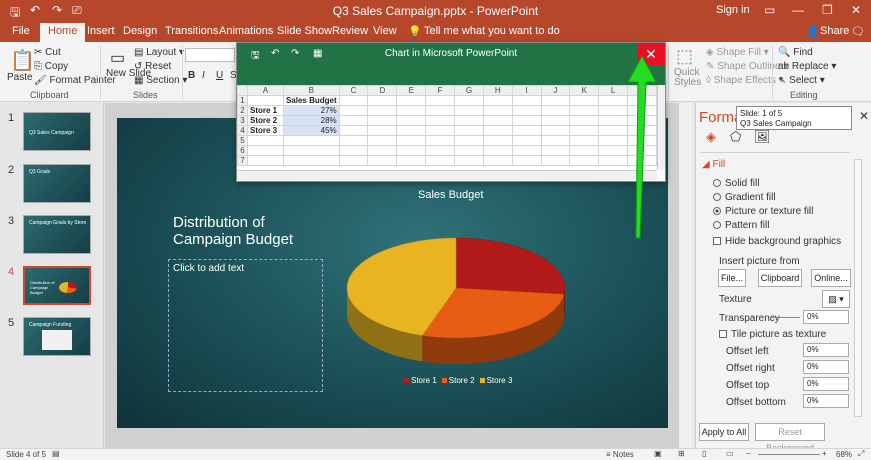 The image size is (871, 460). I want to click on row-header: 5, so click(242, 140).